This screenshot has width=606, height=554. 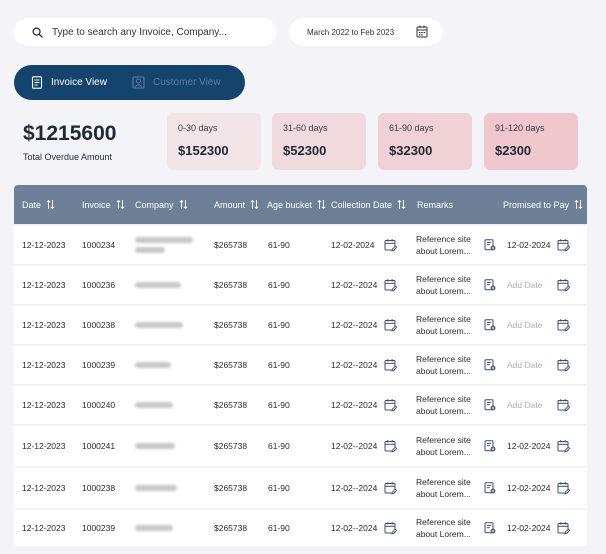 I want to click on cell-invoice: 1000240, so click(x=99, y=405).